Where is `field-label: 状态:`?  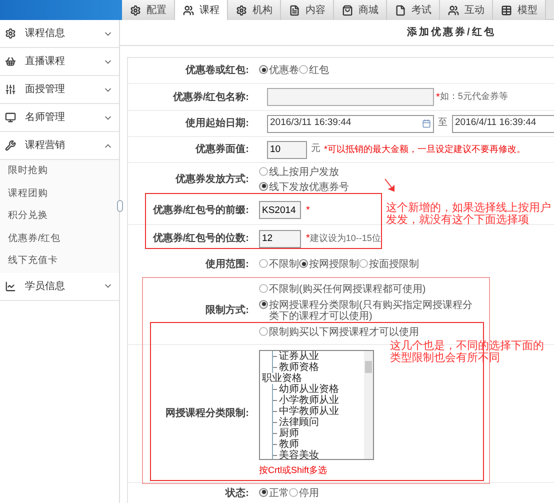
field-label: 状态: is located at coordinates (237, 493).